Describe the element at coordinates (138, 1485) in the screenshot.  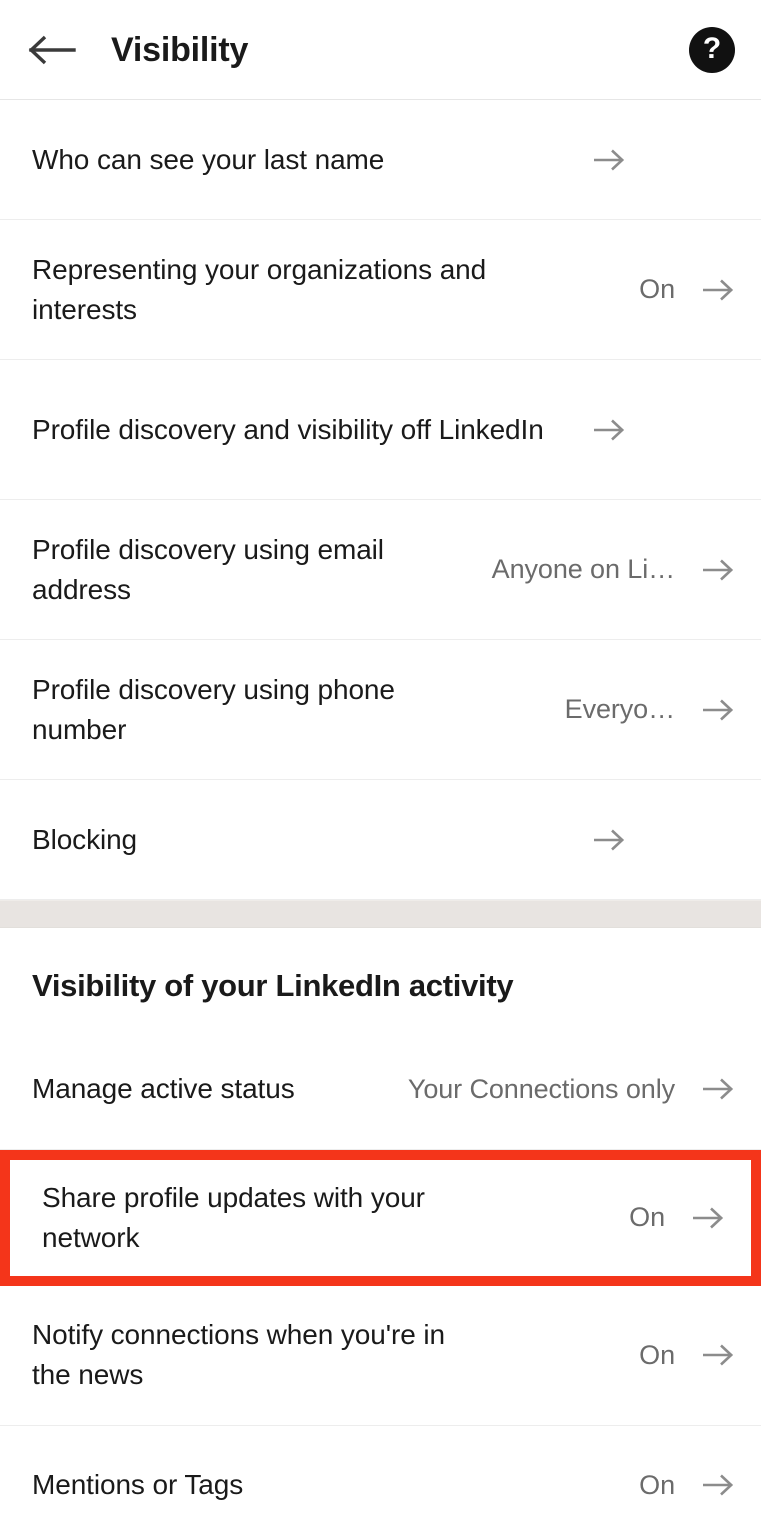
I see `settings-row-label: Mentions or Tags` at that location.